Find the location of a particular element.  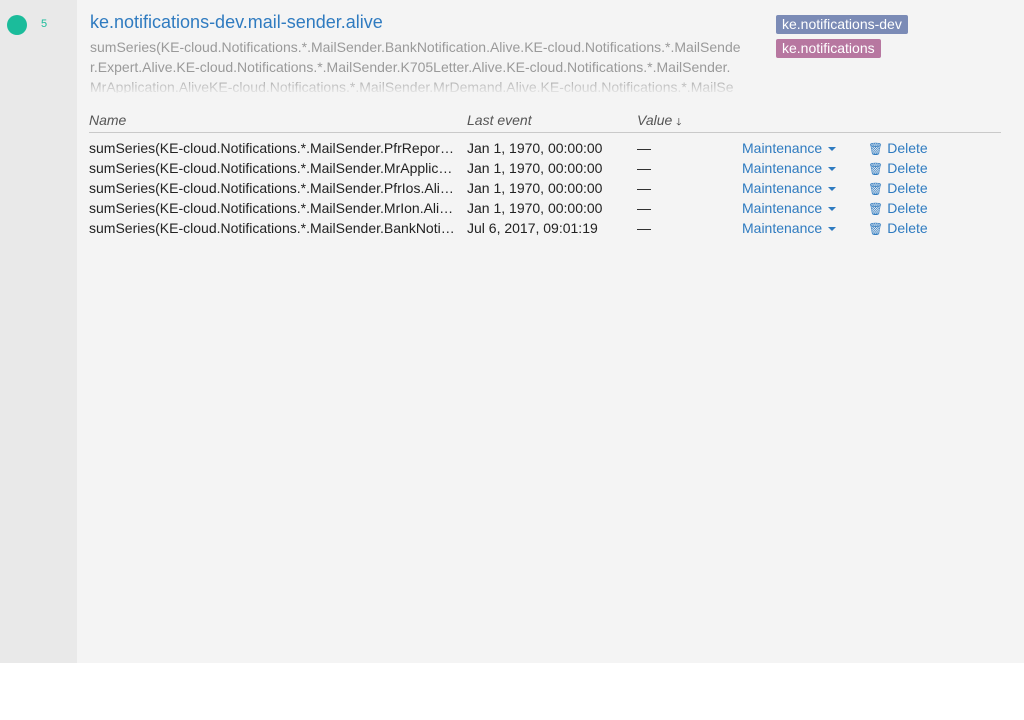

column-header-last-event-label: Last event is located at coordinates (499, 120).